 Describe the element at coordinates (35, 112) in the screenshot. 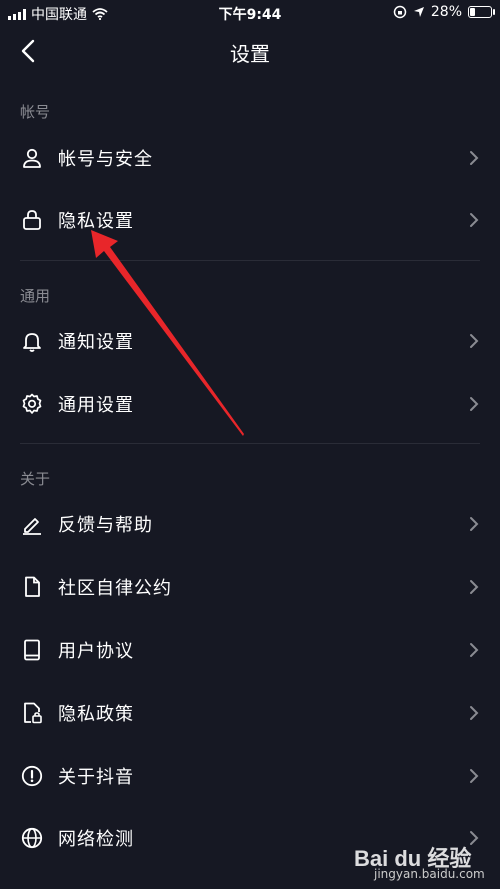

I see `section-label-account: 帐号` at that location.